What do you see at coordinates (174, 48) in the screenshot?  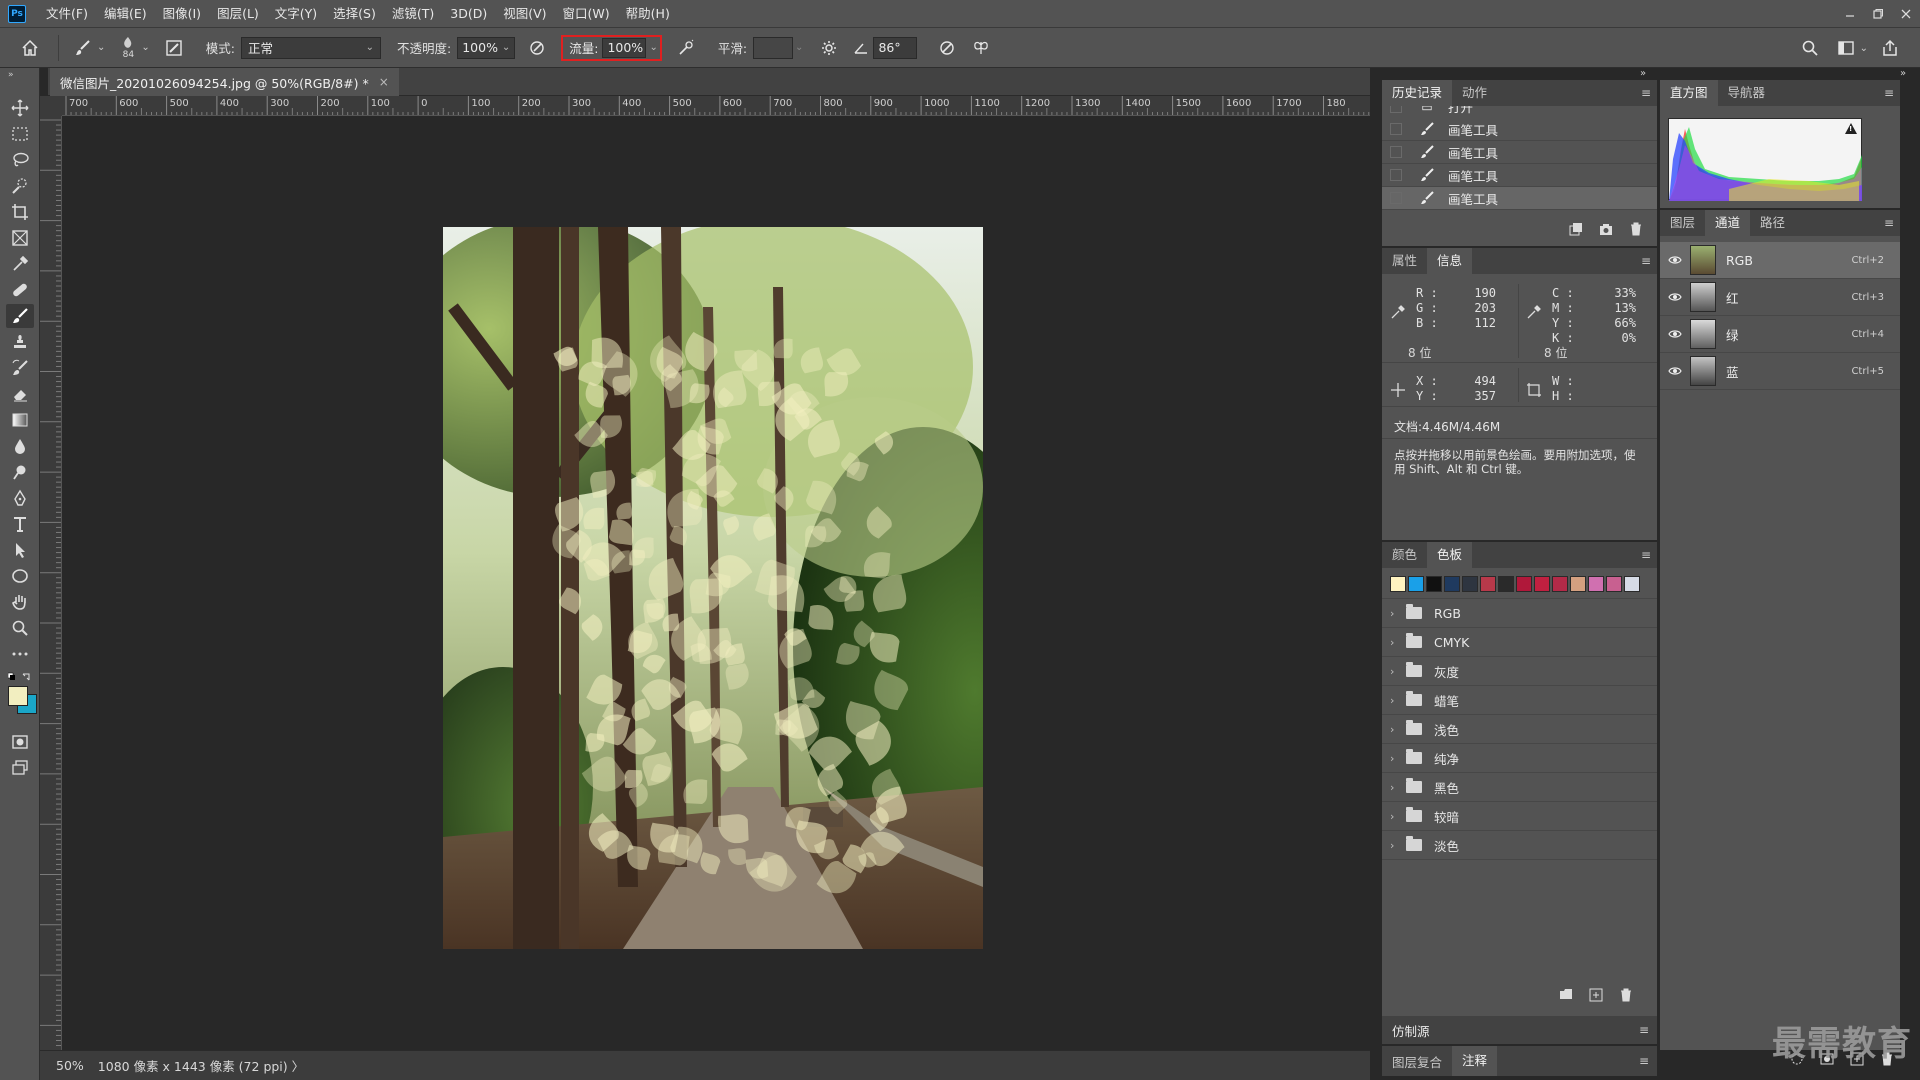 I see `brush-settings-button` at bounding box center [174, 48].